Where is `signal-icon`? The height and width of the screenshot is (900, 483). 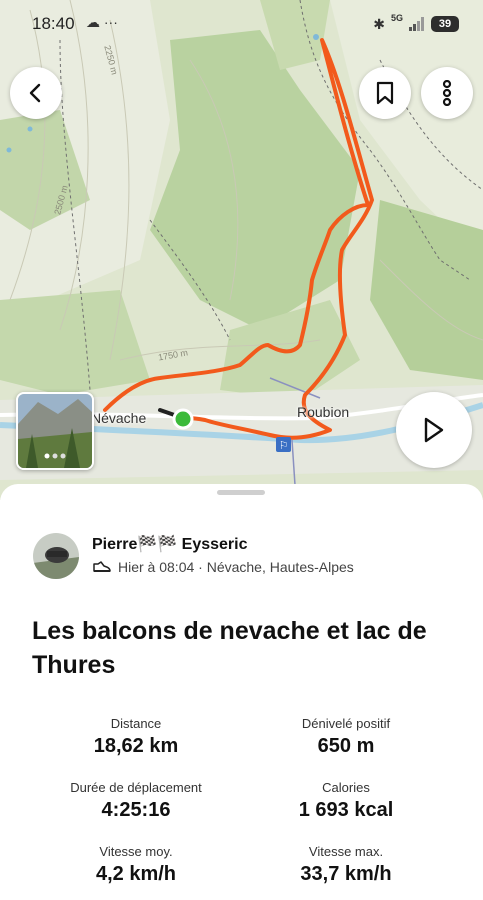
signal-icon is located at coordinates (416, 24).